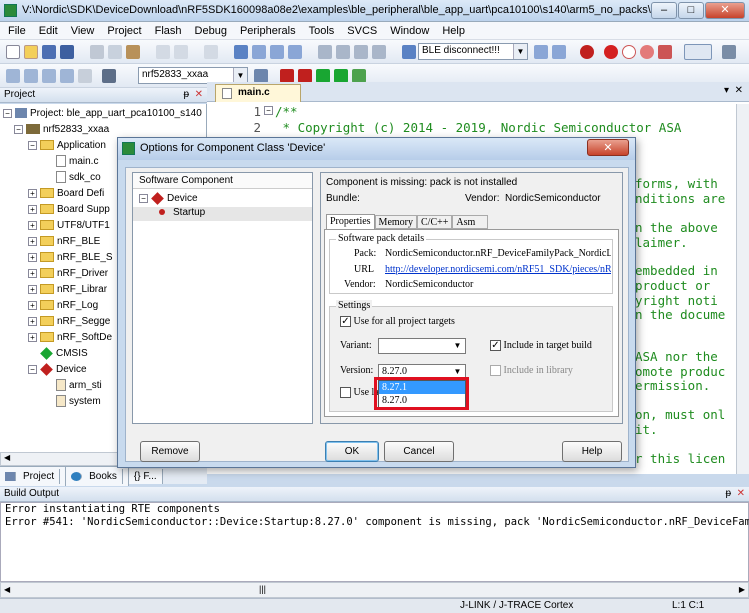  Describe the element at coordinates (361, 52) in the screenshot. I see `comment-icon` at that location.